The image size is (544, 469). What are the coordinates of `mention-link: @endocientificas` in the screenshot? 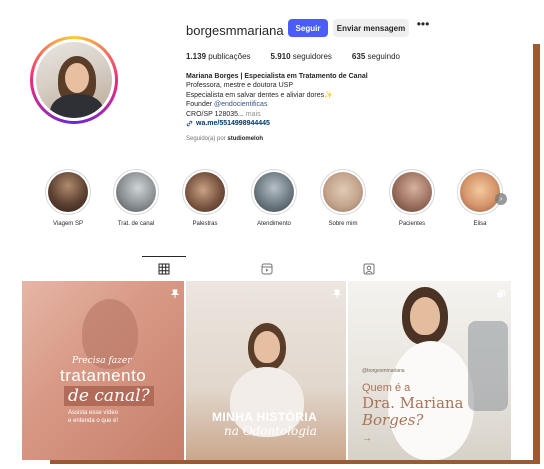 It's located at (240, 104).